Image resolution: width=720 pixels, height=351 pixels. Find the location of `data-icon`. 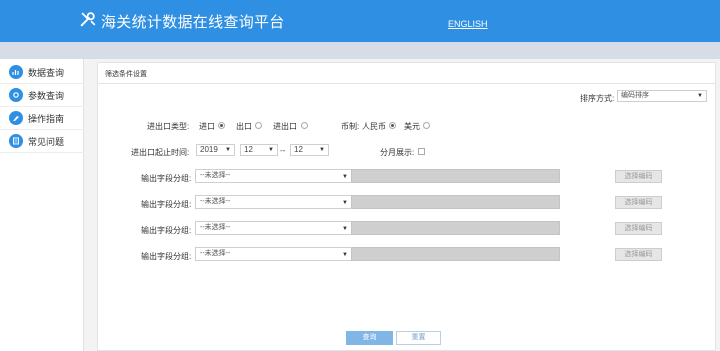

data-icon is located at coordinates (16, 72).